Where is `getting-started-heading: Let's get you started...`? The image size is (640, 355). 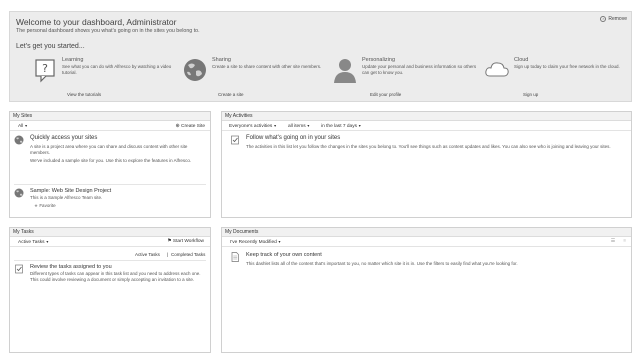 getting-started-heading: Let's get you started... is located at coordinates (50, 46).